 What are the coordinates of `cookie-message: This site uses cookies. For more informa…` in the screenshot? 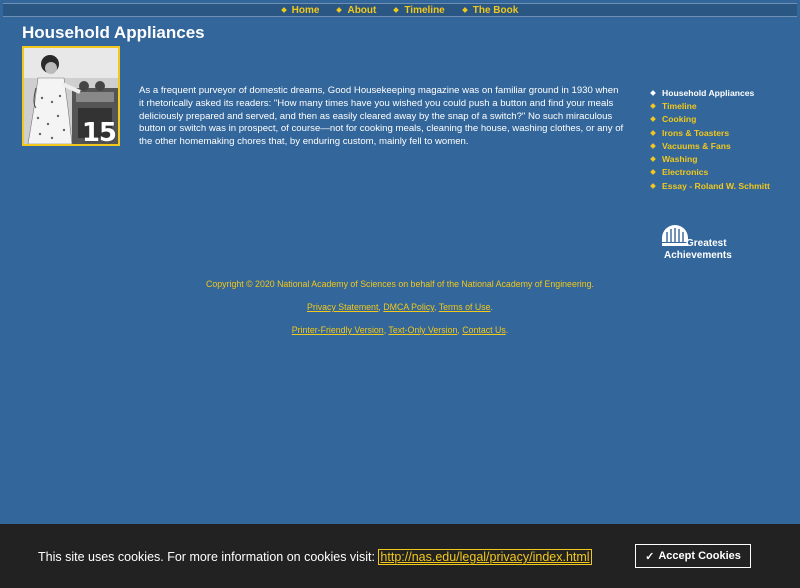 It's located at (315, 557).